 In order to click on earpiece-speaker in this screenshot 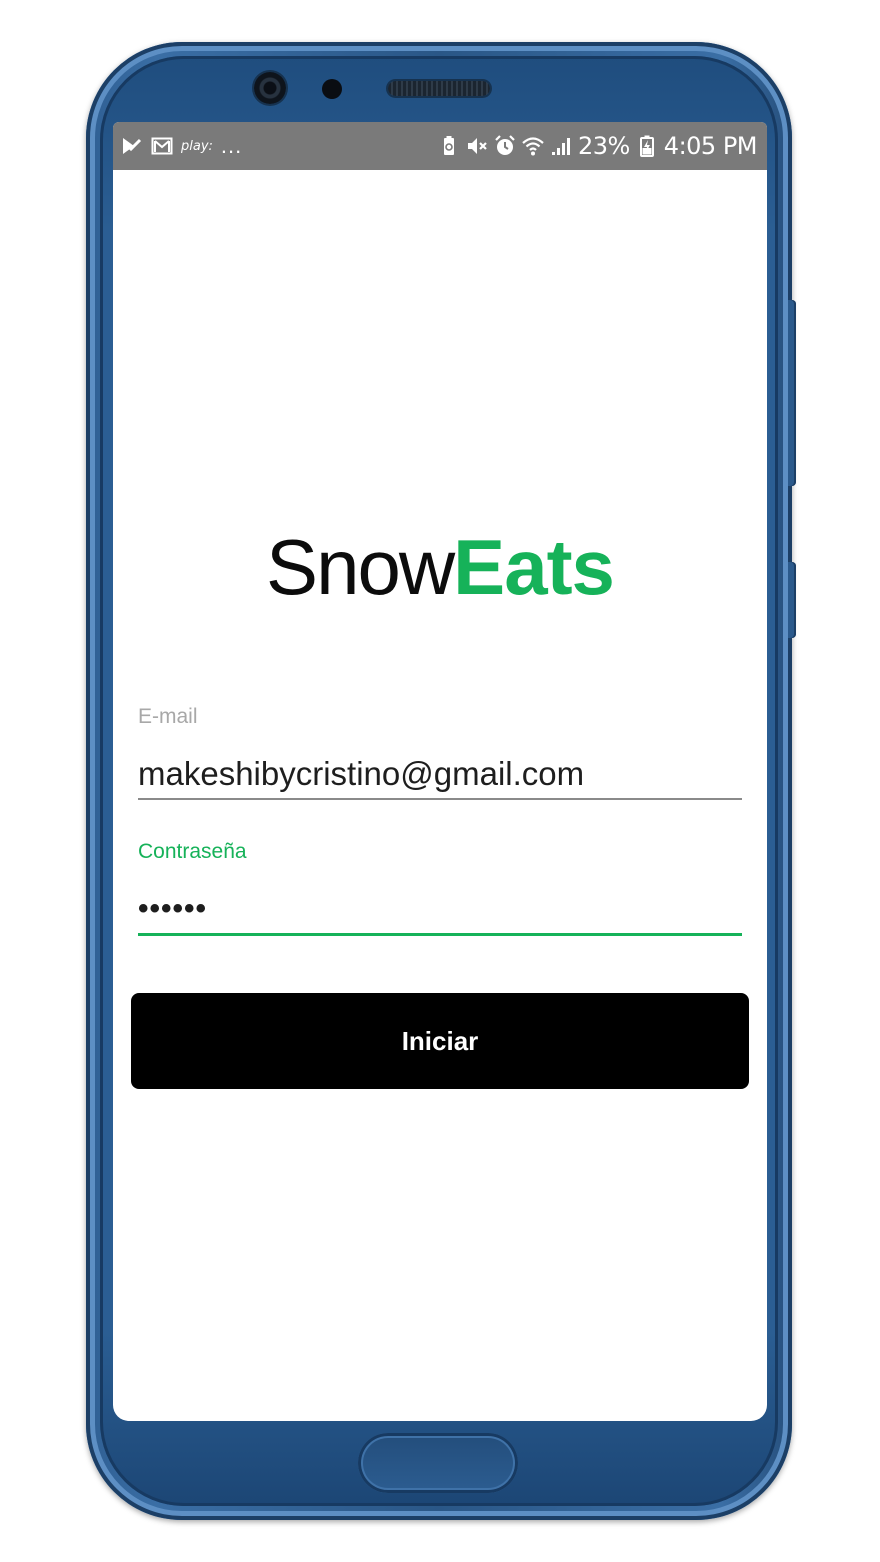, I will do `click(439, 88)`.